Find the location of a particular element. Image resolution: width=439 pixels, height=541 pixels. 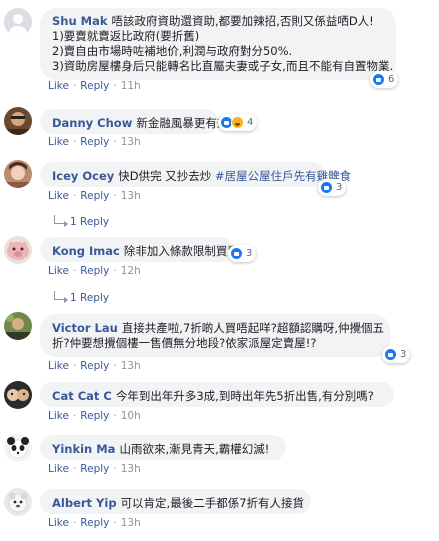

haha-icon is located at coordinates (237, 122).